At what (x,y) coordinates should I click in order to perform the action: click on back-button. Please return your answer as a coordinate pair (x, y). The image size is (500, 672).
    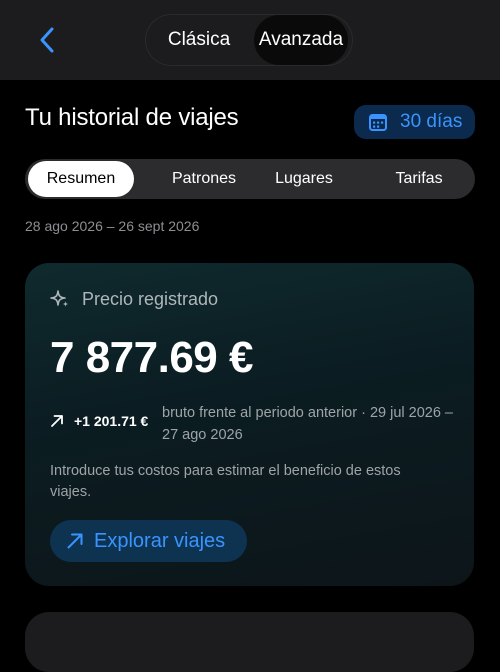
    Looking at the image, I should click on (47, 40).